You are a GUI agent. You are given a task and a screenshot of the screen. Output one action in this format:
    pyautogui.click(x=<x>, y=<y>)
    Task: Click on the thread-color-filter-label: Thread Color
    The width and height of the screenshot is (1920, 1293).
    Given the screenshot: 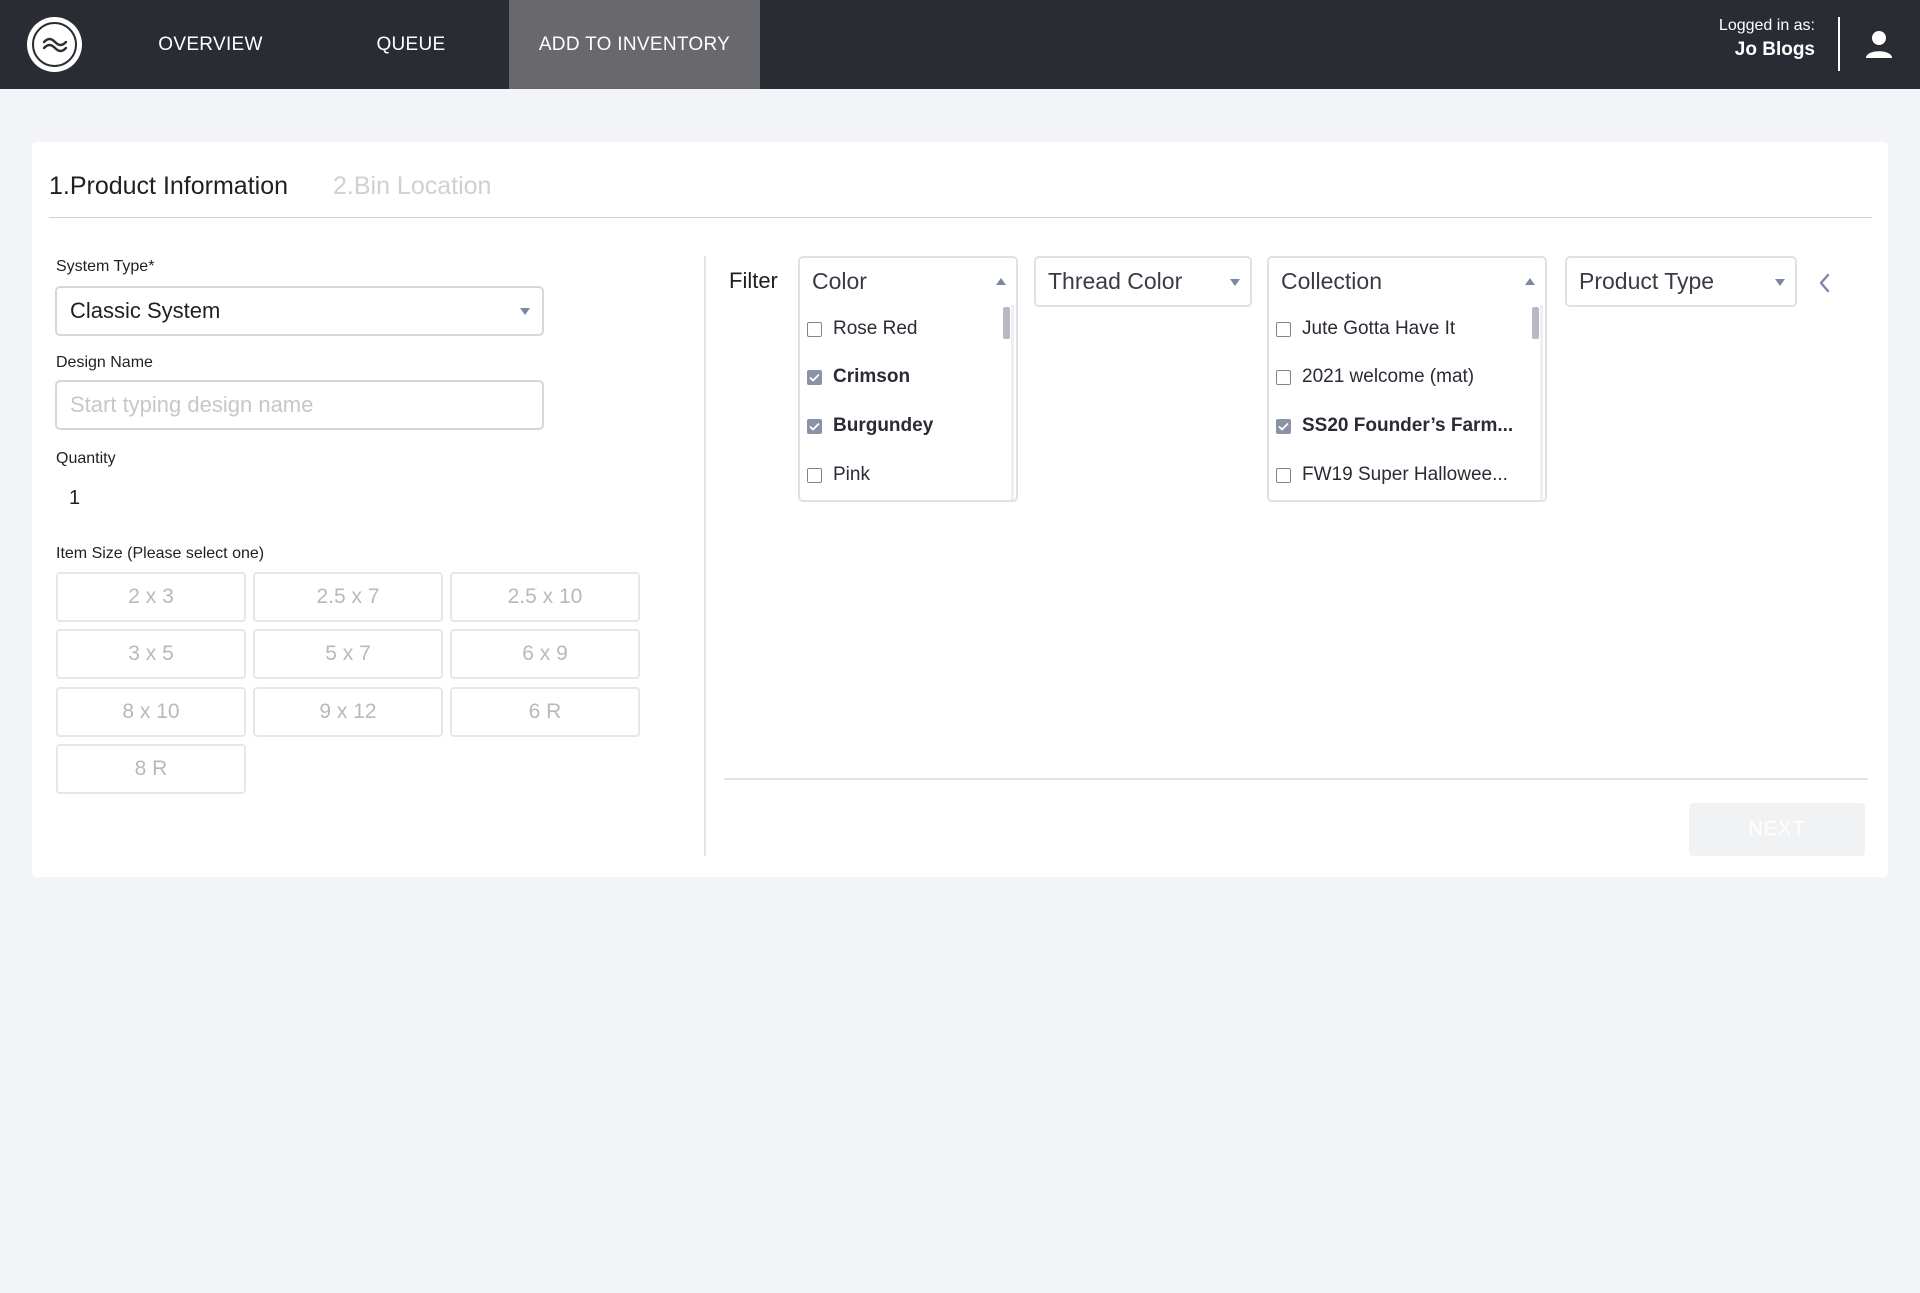 What is the action you would take?
    pyautogui.click(x=1115, y=281)
    